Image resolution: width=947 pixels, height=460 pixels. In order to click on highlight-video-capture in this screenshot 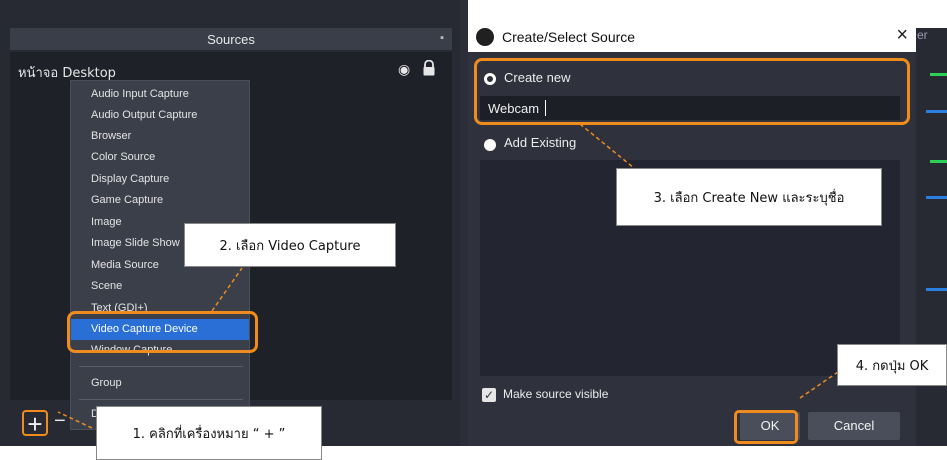, I will do `click(162, 332)`.